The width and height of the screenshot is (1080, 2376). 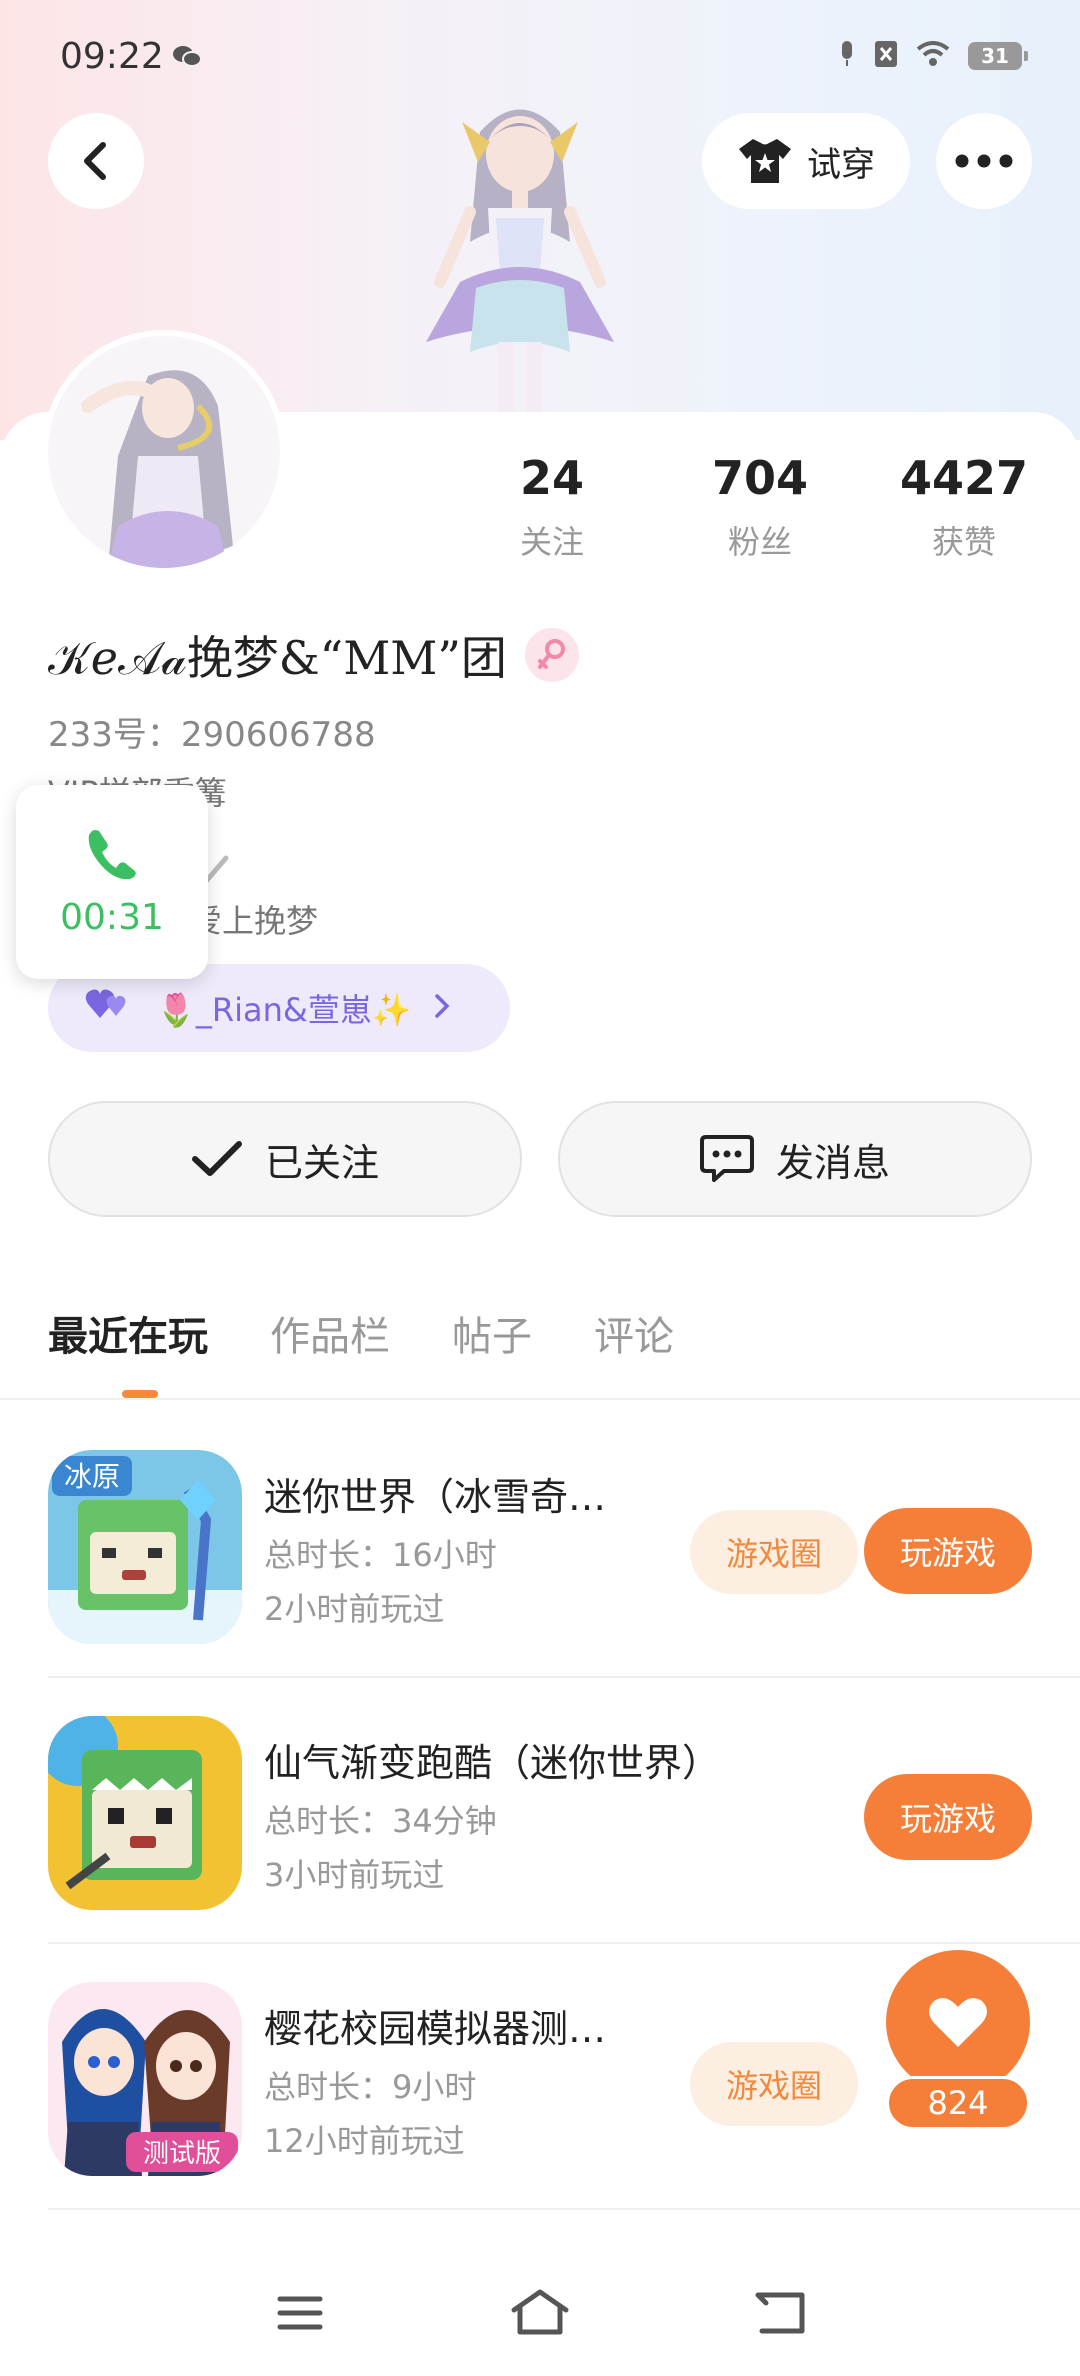 What do you see at coordinates (551, 655) in the screenshot?
I see `female-gender-icon` at bounding box center [551, 655].